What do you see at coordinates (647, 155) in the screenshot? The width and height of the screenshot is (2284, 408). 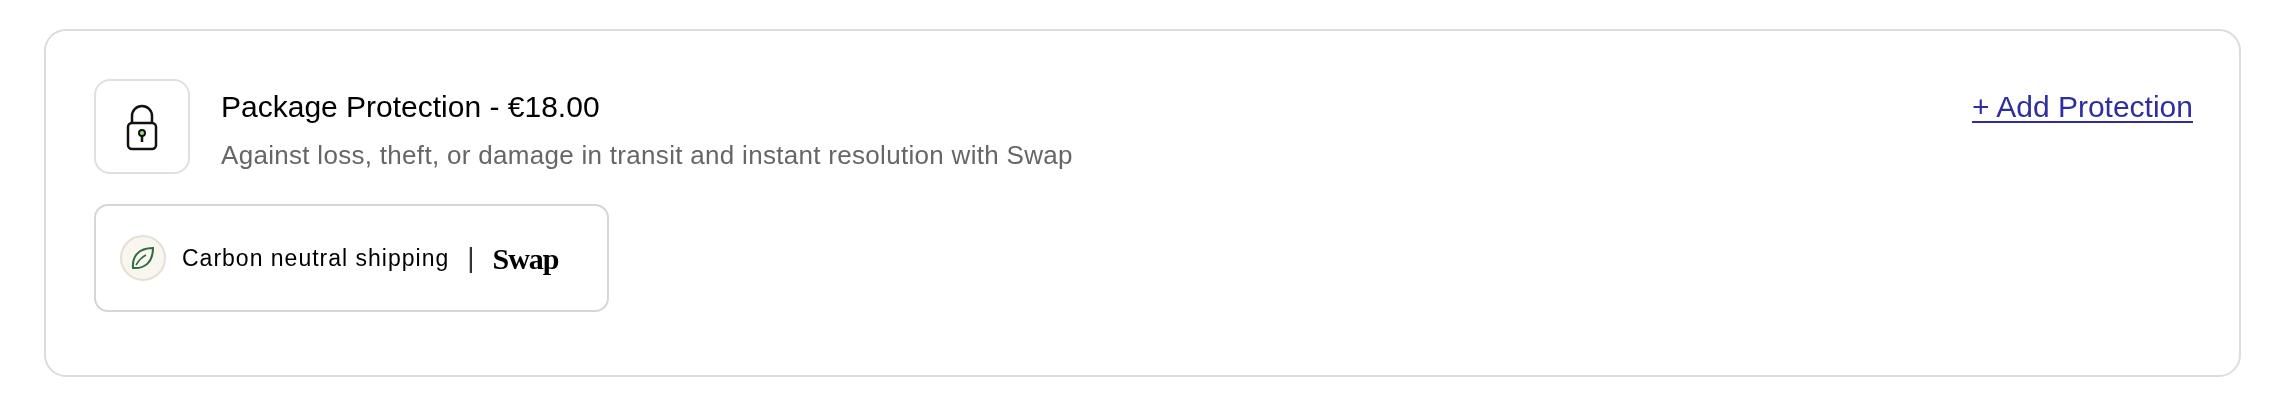 I see `protection-description: Against loss, theft, or damage in transit and instant resolution with Swap` at bounding box center [647, 155].